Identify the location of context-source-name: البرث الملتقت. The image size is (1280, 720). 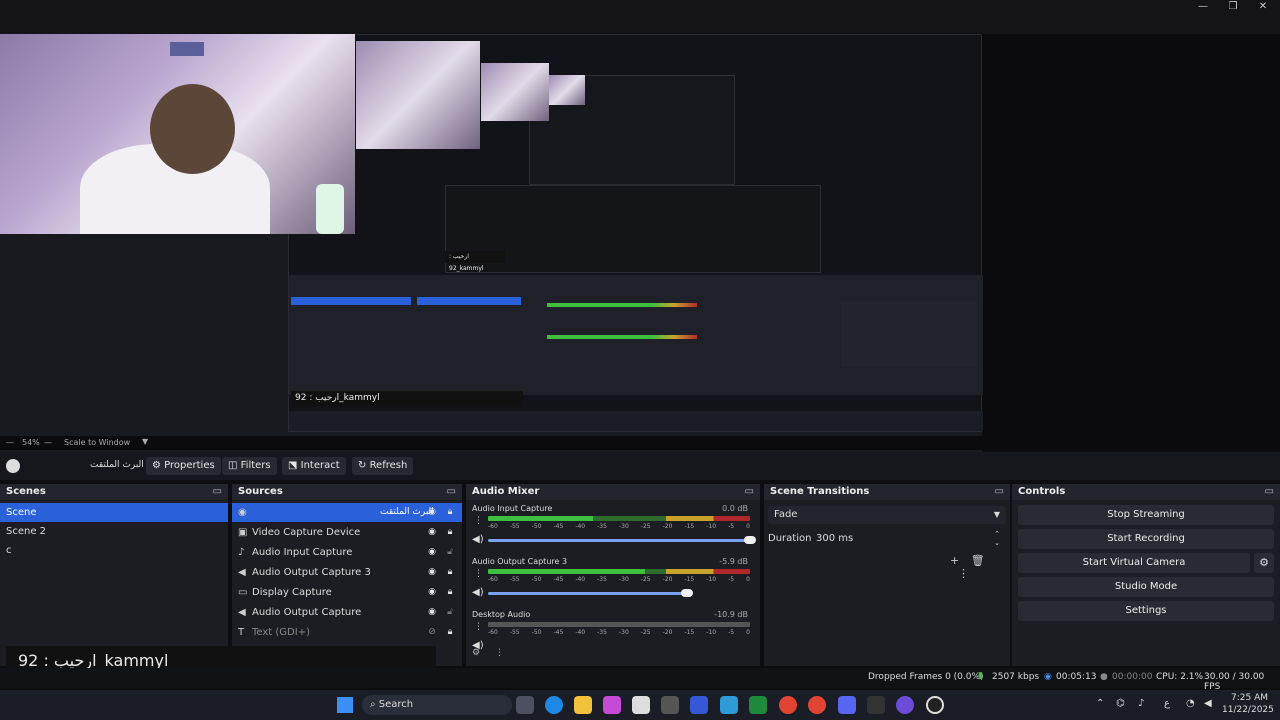
(117, 465).